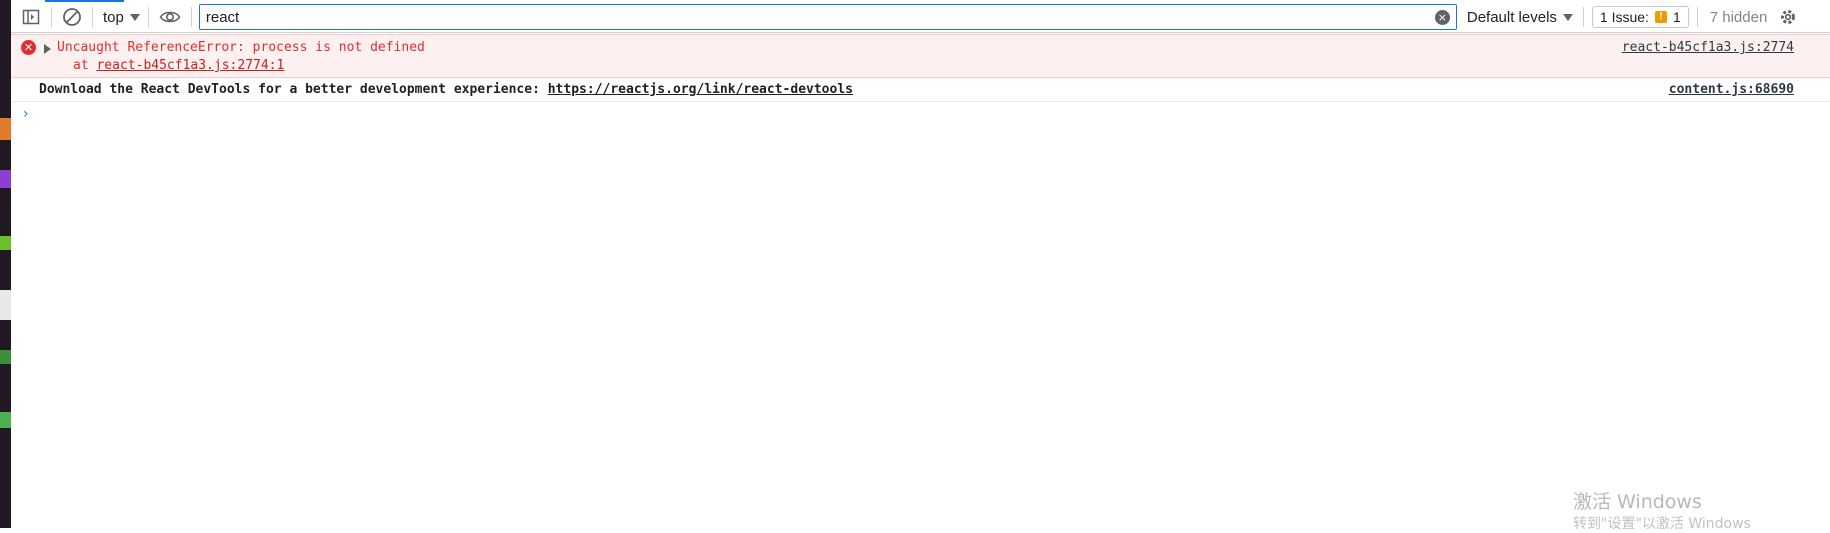 This screenshot has height=533, width=1830. I want to click on issues-label: 1 Issue:, so click(1624, 17).